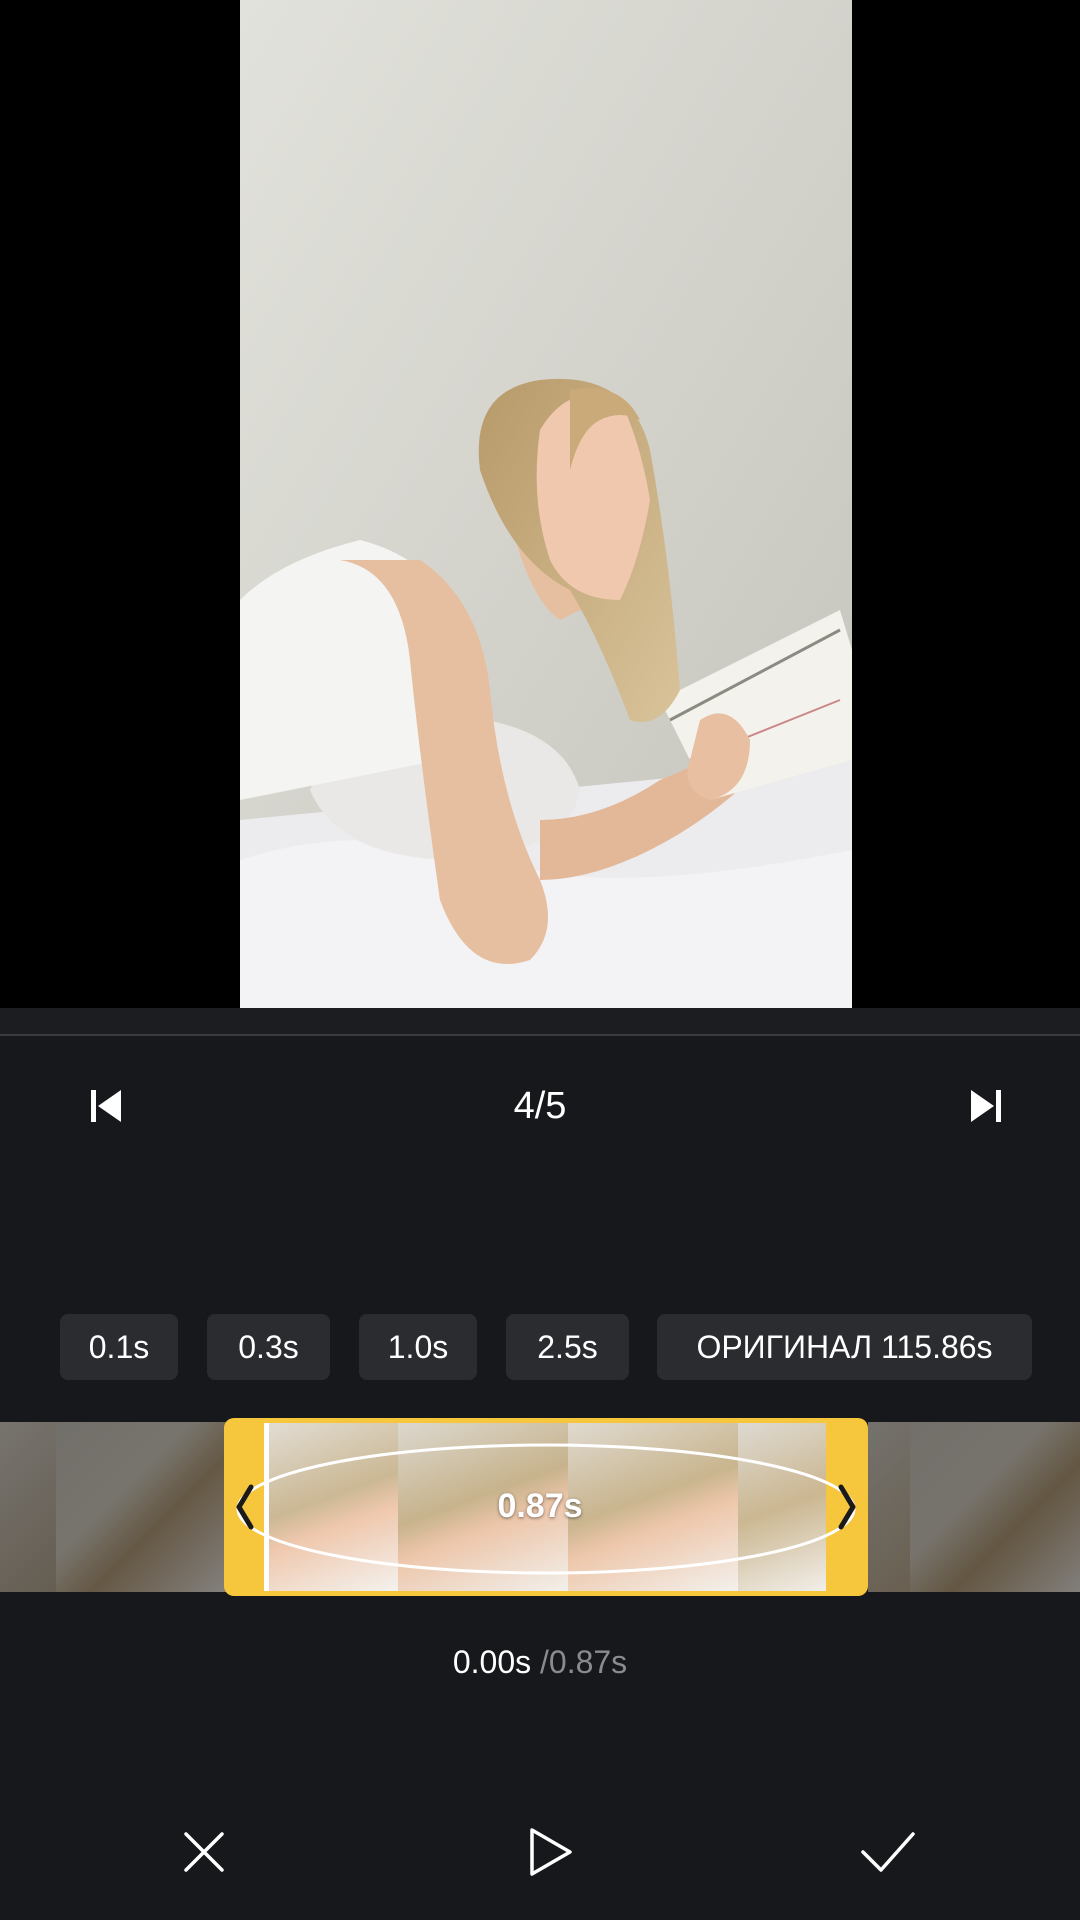 The image size is (1080, 1920). I want to click on confirm-button, so click(888, 1852).